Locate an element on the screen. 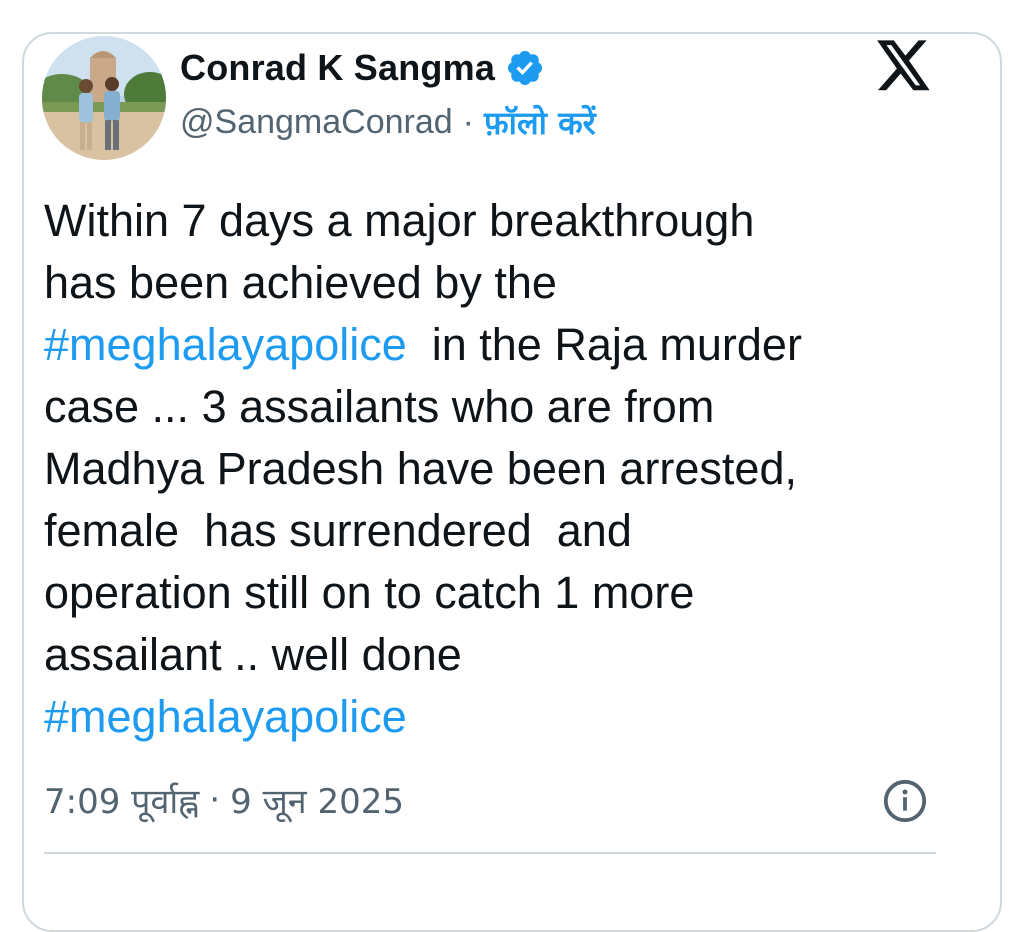 This screenshot has width=1024, height=932. tweet-text-line: Madhya Pradesh have been arrested, is located at coordinates (494, 469).